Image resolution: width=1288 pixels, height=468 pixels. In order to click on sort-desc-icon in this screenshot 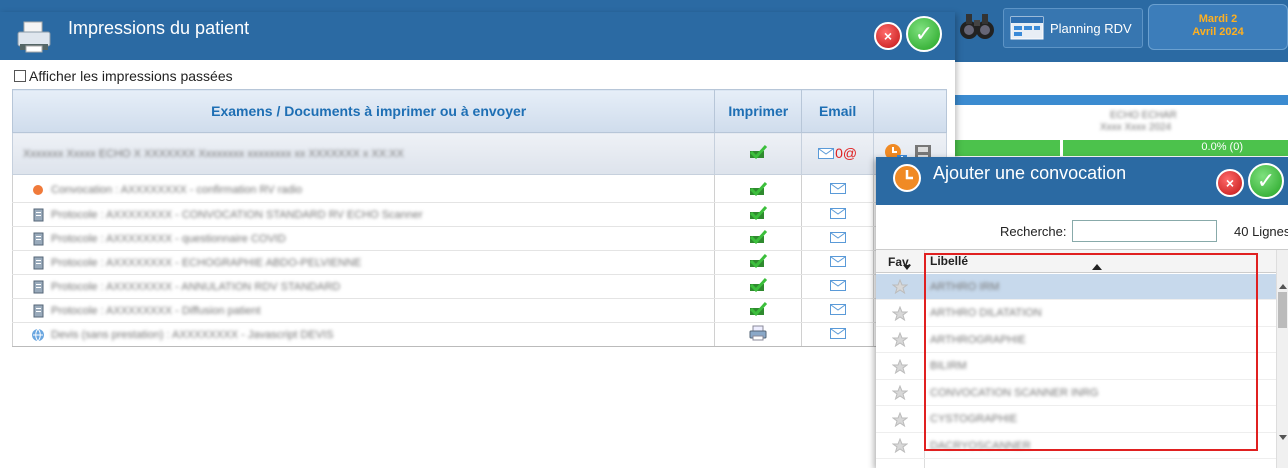, I will do `click(907, 267)`.